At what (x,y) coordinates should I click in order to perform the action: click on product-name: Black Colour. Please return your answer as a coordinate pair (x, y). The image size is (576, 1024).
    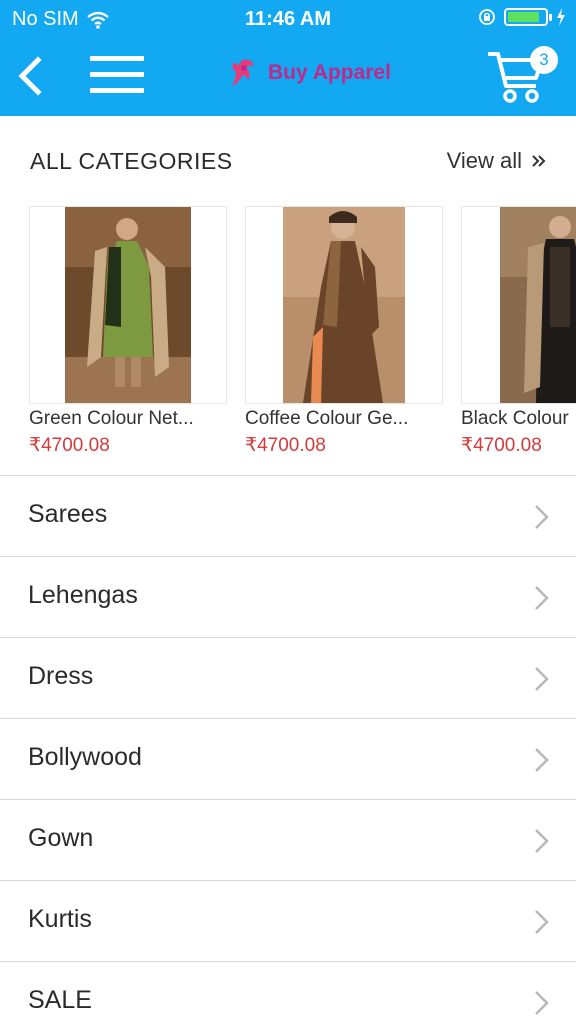
    Looking at the image, I should click on (515, 418).